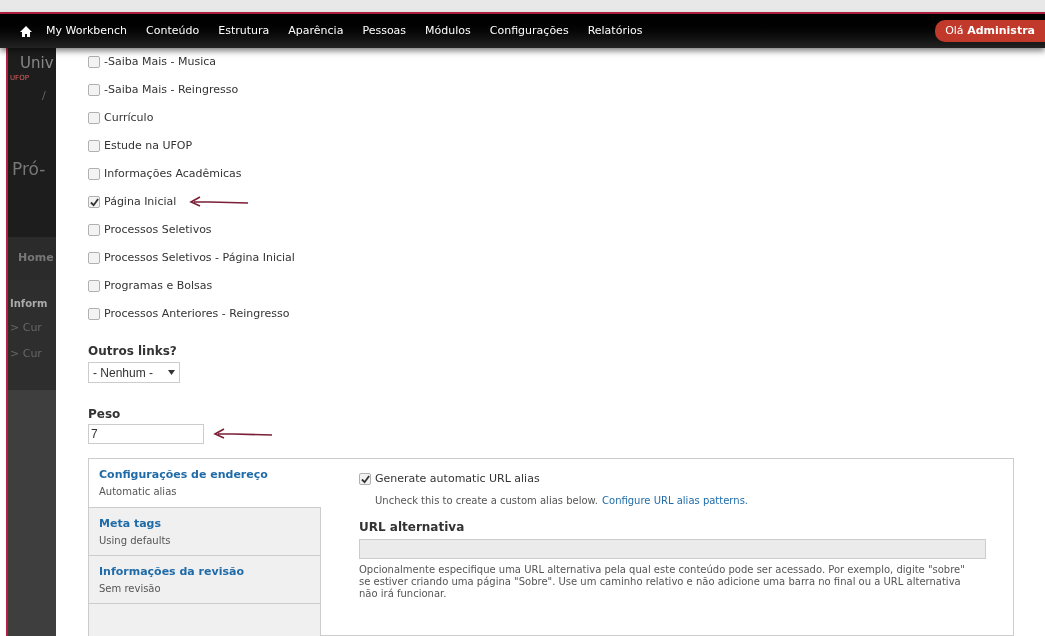  I want to click on toolbar-link: Conteúdo, so click(173, 31).